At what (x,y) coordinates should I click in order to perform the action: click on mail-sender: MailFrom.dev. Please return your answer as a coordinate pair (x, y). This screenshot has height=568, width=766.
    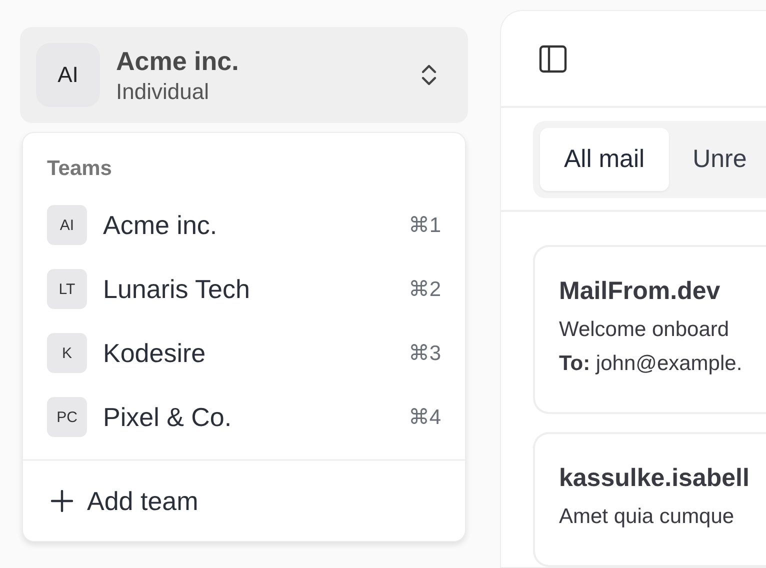
    Looking at the image, I should click on (640, 291).